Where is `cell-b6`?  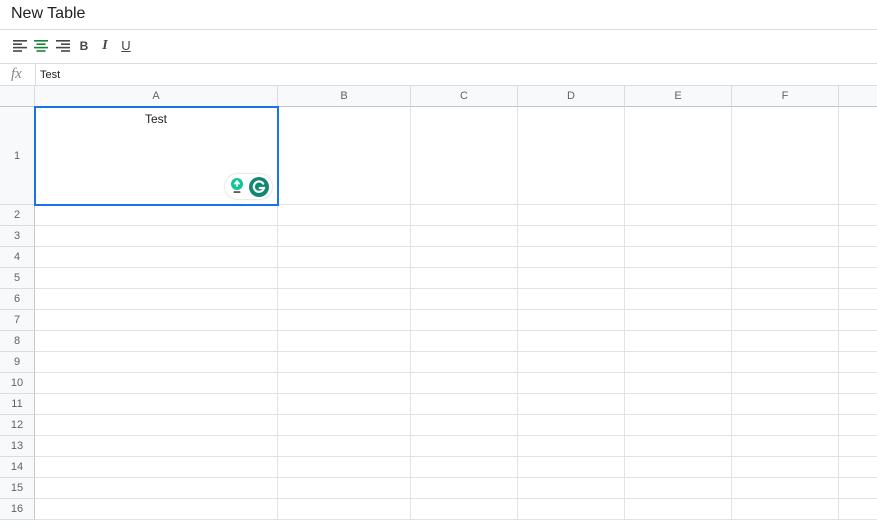 cell-b6 is located at coordinates (344, 299).